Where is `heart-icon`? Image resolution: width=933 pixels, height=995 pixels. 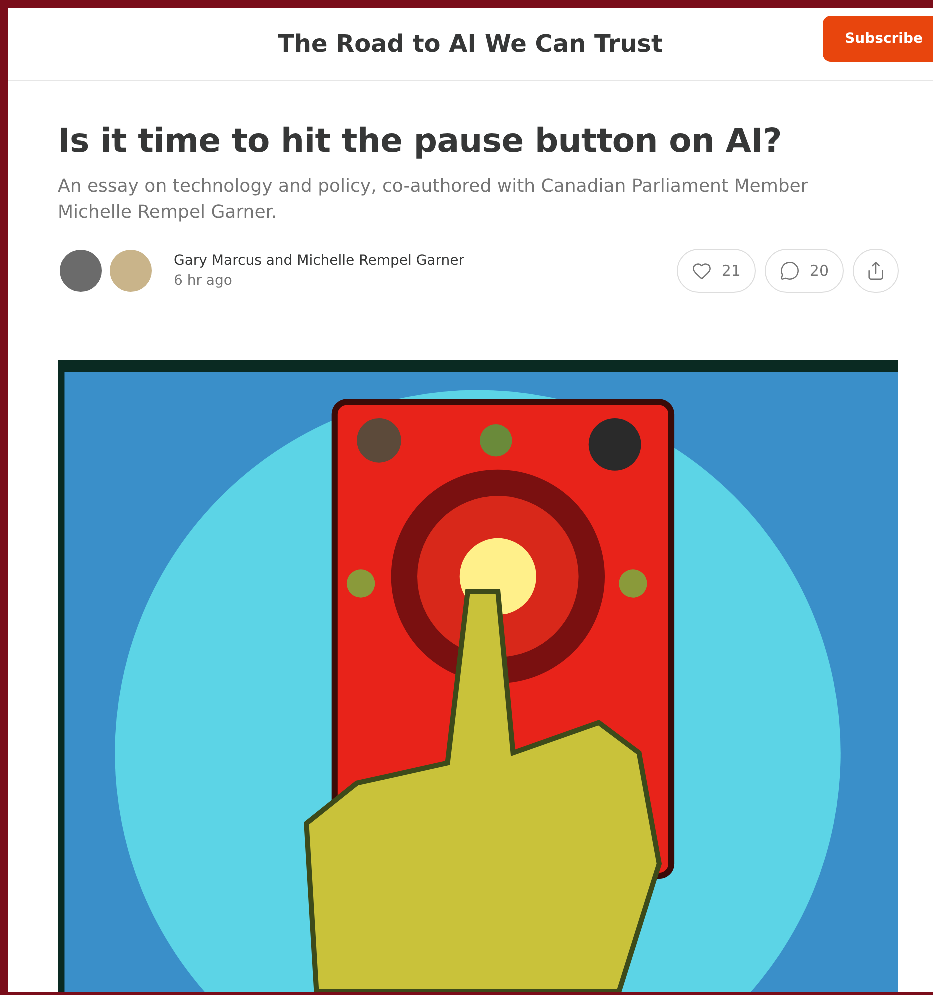 heart-icon is located at coordinates (702, 271).